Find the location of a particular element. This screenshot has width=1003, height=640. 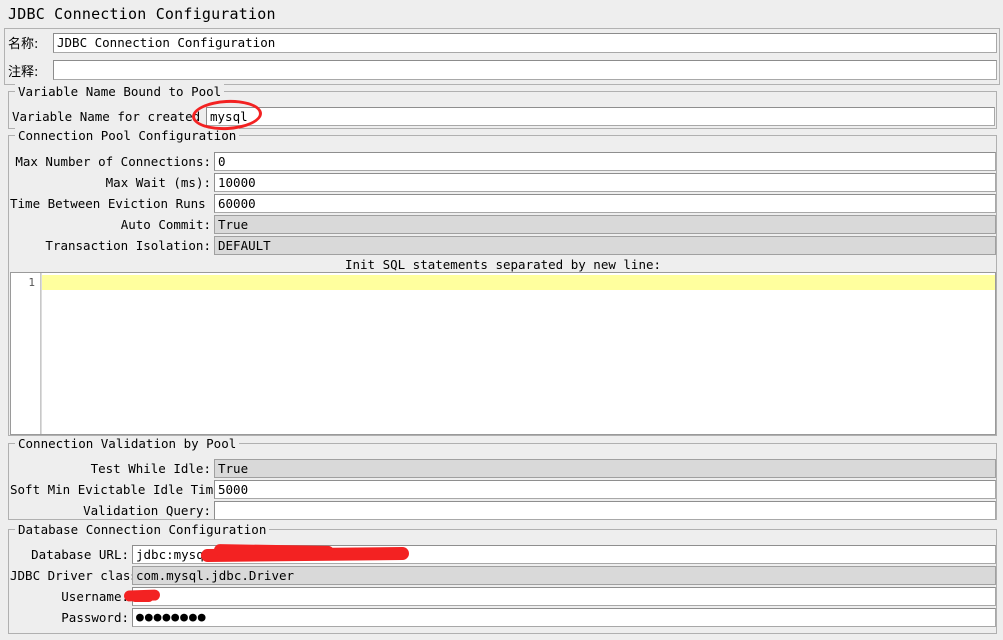

jdbc-driver-class-label: JDBC Driver class: is located at coordinates (78, 575).